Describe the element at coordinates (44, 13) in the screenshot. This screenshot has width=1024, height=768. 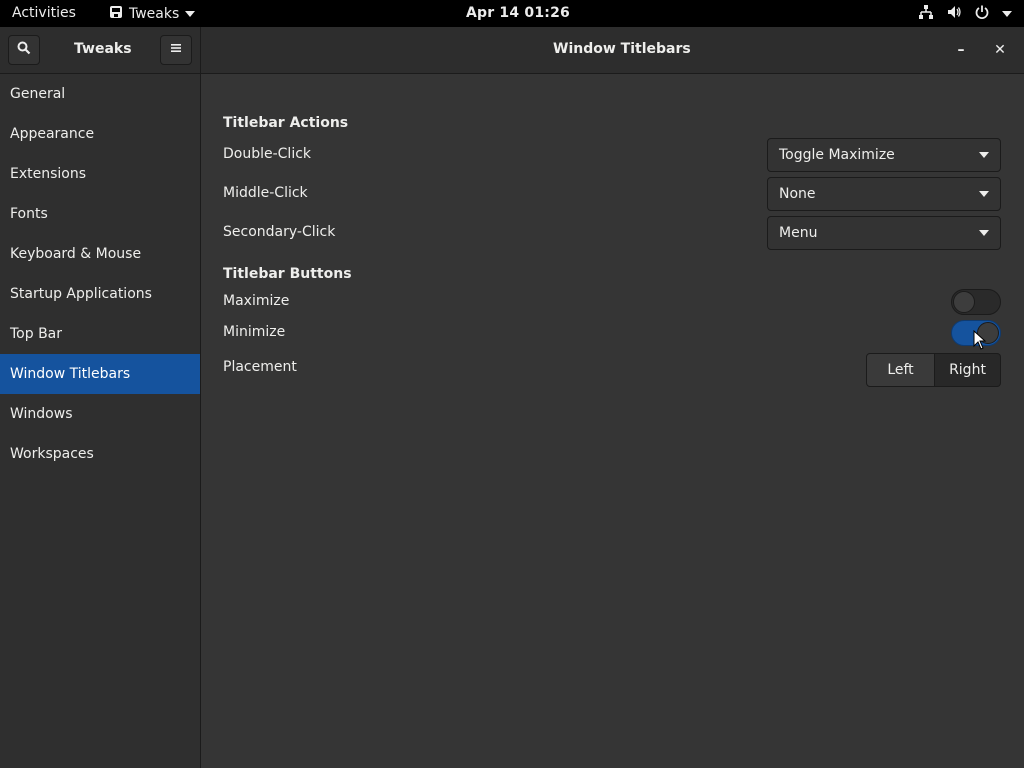
I see `activities-button: Activities` at that location.